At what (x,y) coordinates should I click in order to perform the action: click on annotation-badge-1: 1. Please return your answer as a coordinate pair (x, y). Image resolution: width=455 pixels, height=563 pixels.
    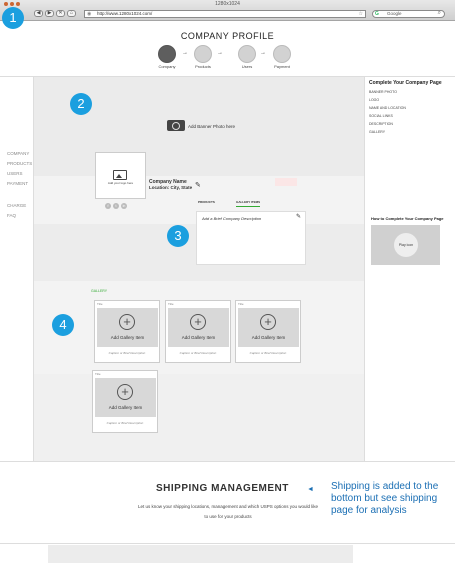
    Looking at the image, I should click on (13, 18).